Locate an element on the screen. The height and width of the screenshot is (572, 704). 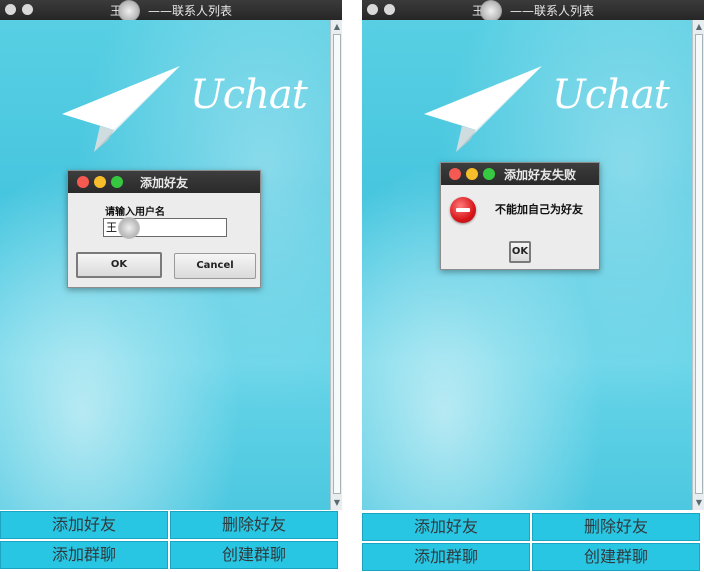
dialog-titlebar: 添加好友失败 is located at coordinates (520, 174).